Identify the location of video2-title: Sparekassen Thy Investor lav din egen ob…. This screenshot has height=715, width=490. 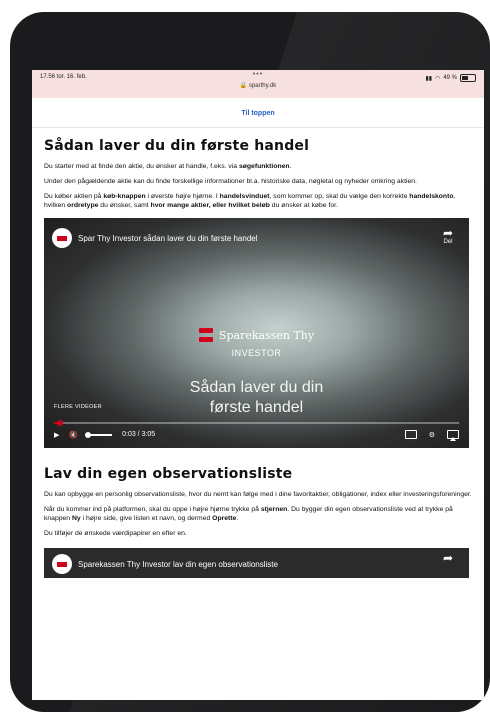
(178, 564).